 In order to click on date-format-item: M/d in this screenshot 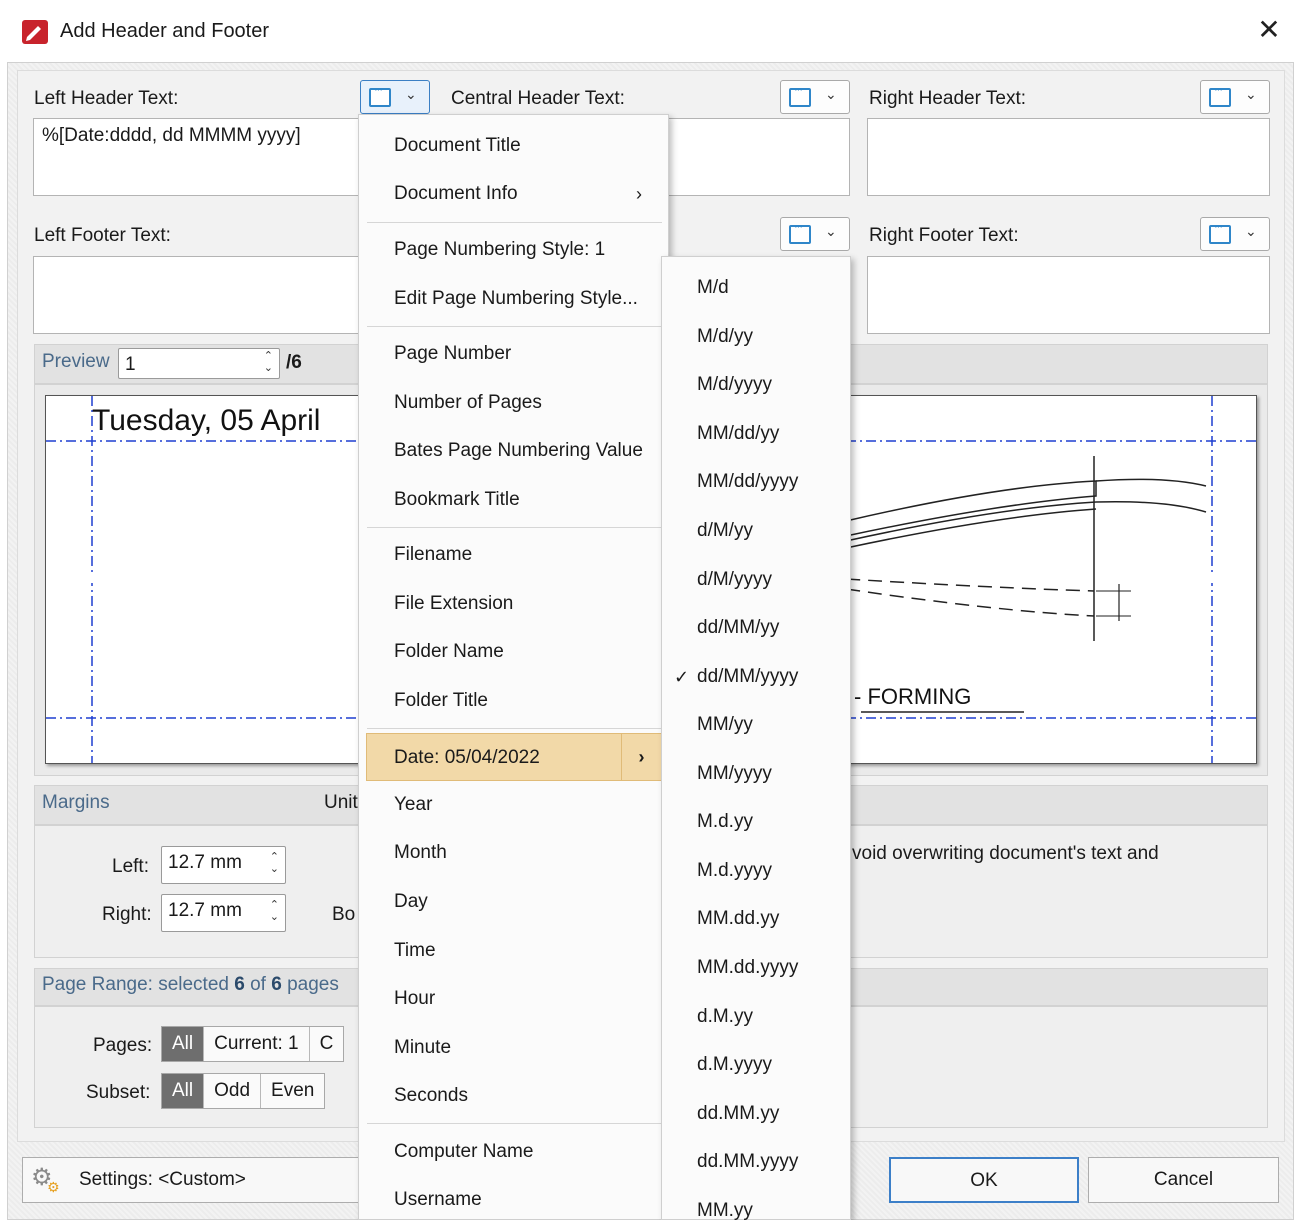, I will do `click(756, 288)`.